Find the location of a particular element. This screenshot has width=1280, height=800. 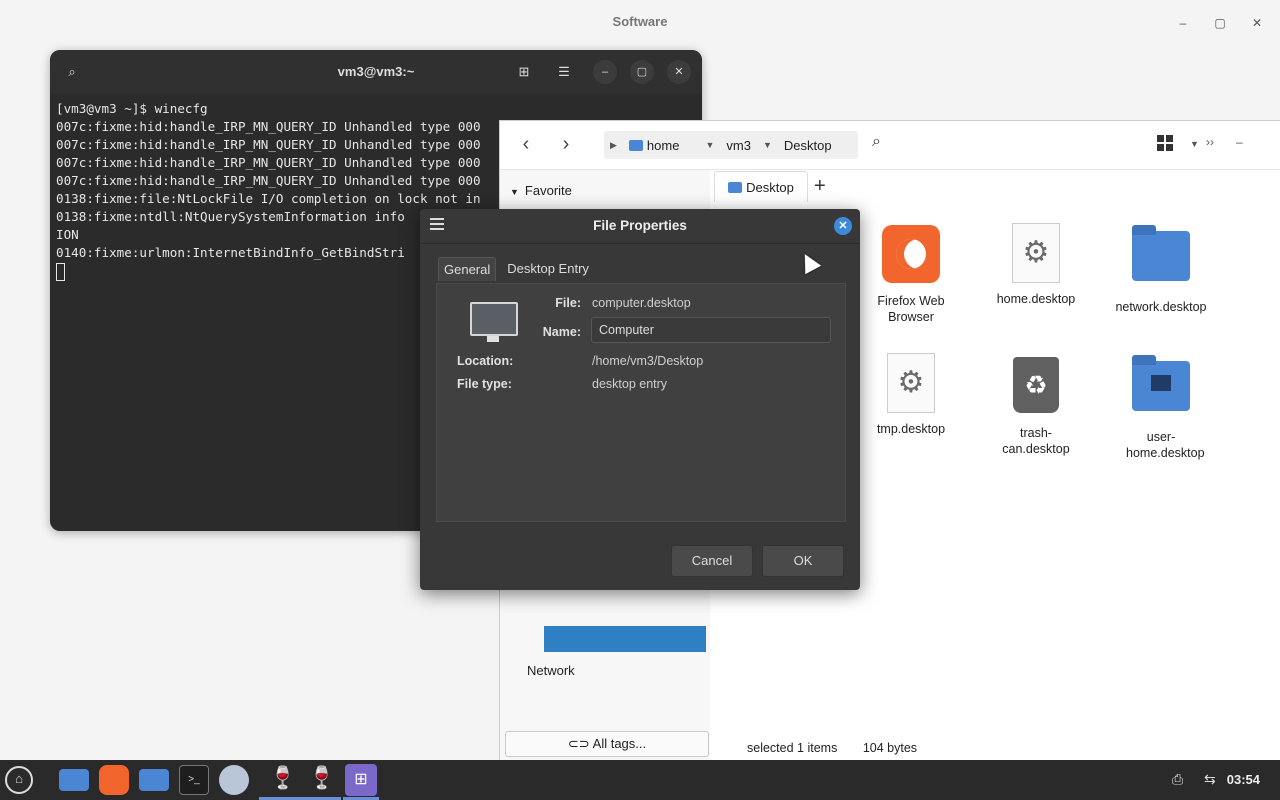

menu-icon: ☰ is located at coordinates (564, 72).